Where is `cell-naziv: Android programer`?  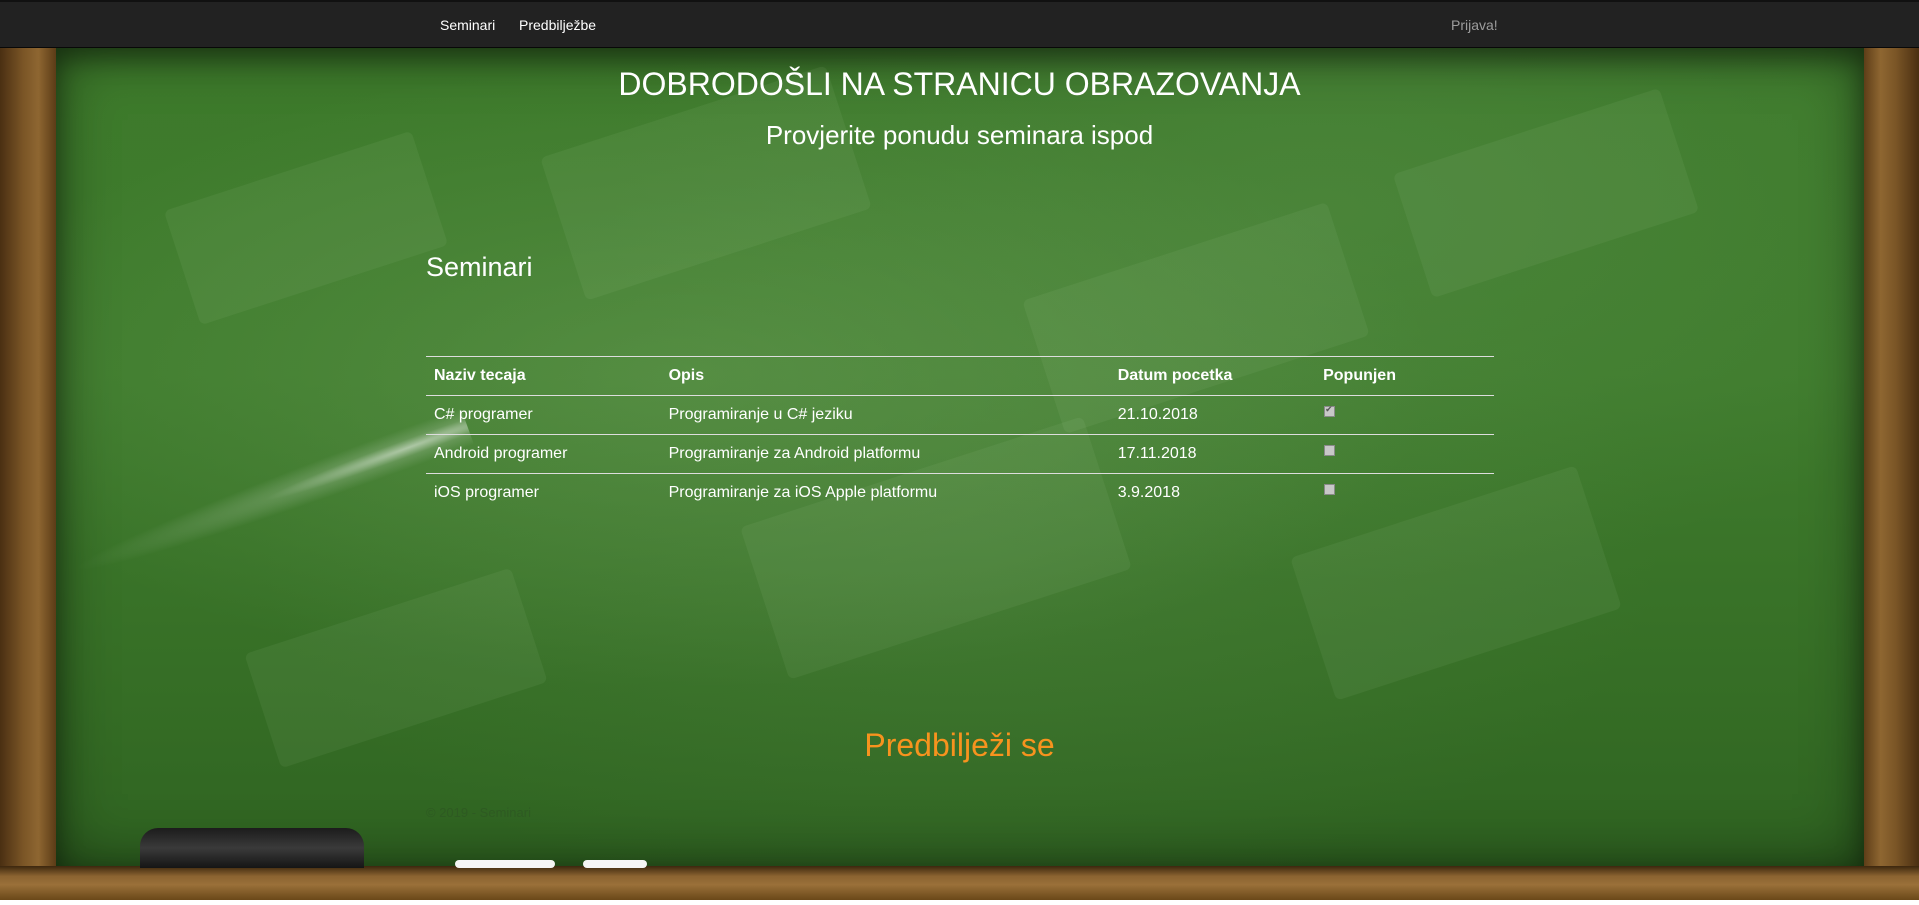
cell-naziv: Android programer is located at coordinates (543, 454).